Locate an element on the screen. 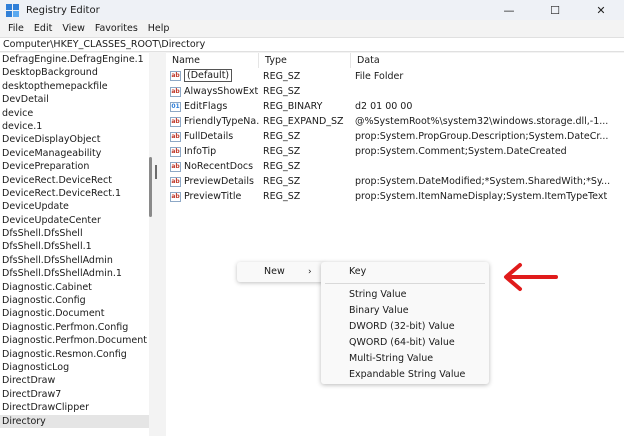  value-name: NoRecentDocs is located at coordinates (219, 166).